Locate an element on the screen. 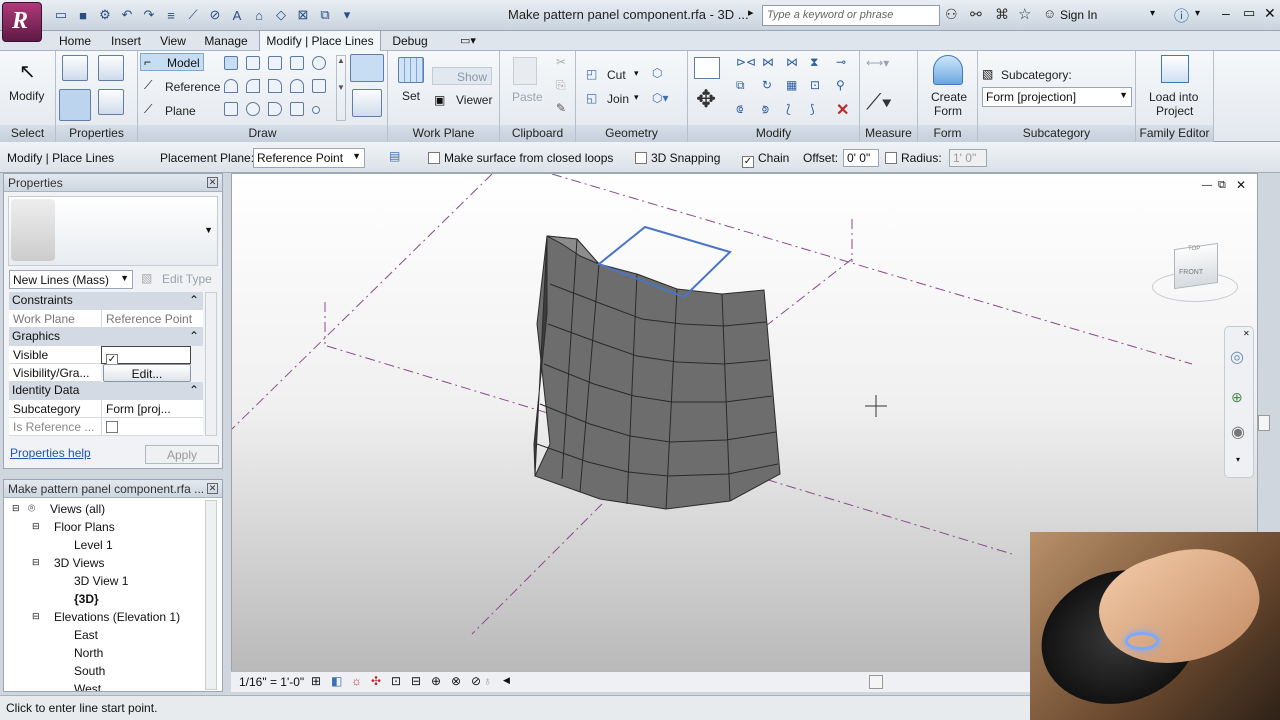  help-icon: ⓘ is located at coordinates (1181, 15).